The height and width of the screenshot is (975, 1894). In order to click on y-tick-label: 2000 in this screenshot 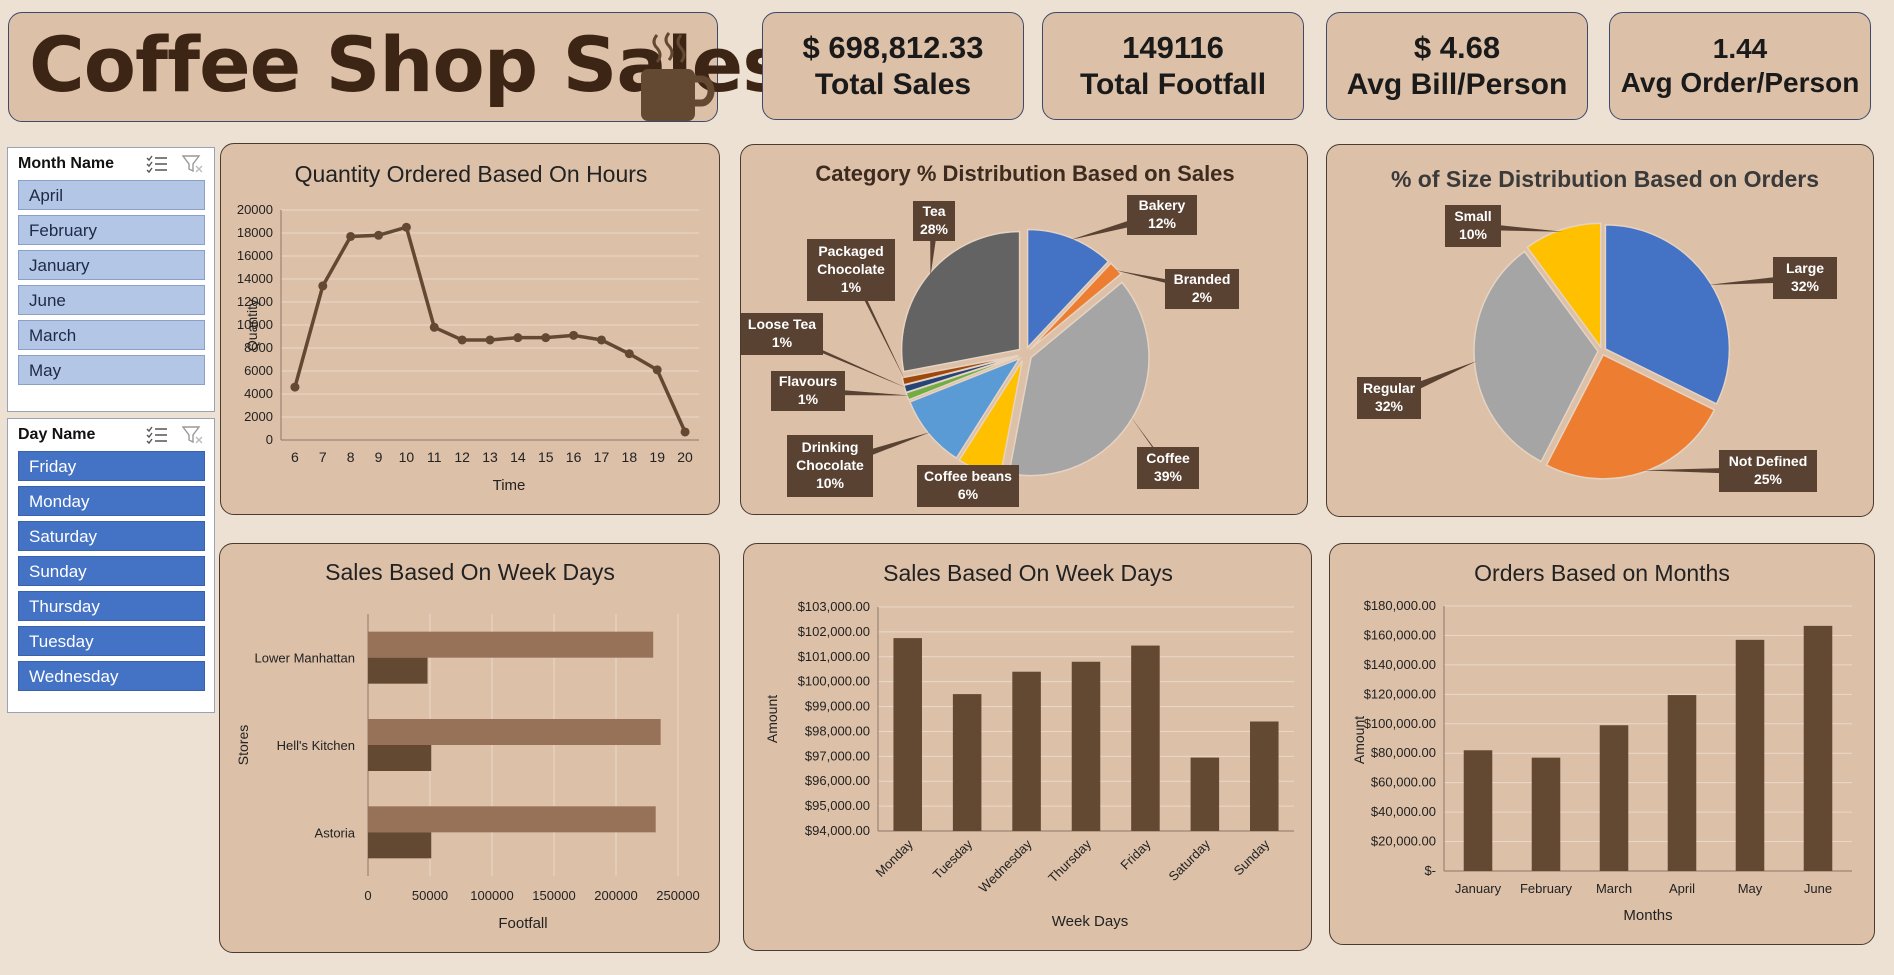, I will do `click(258, 416)`.